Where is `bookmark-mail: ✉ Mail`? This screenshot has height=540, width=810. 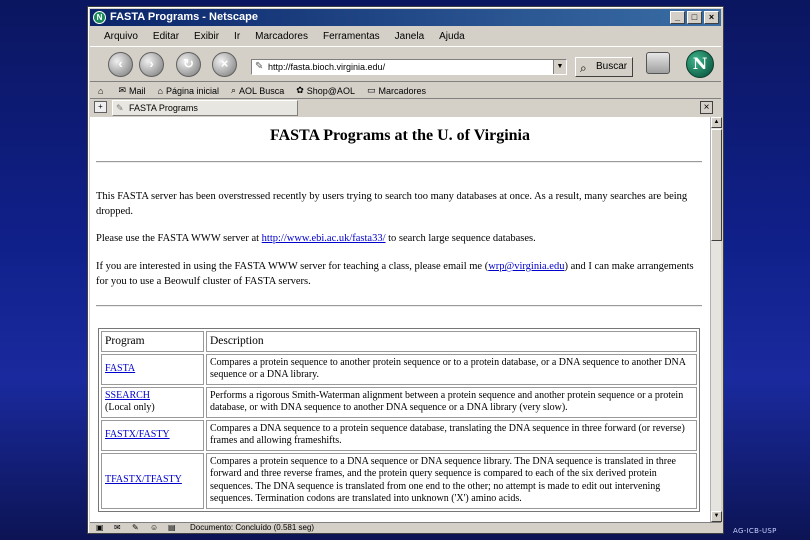
bookmark-mail: ✉ Mail is located at coordinates (131, 90).